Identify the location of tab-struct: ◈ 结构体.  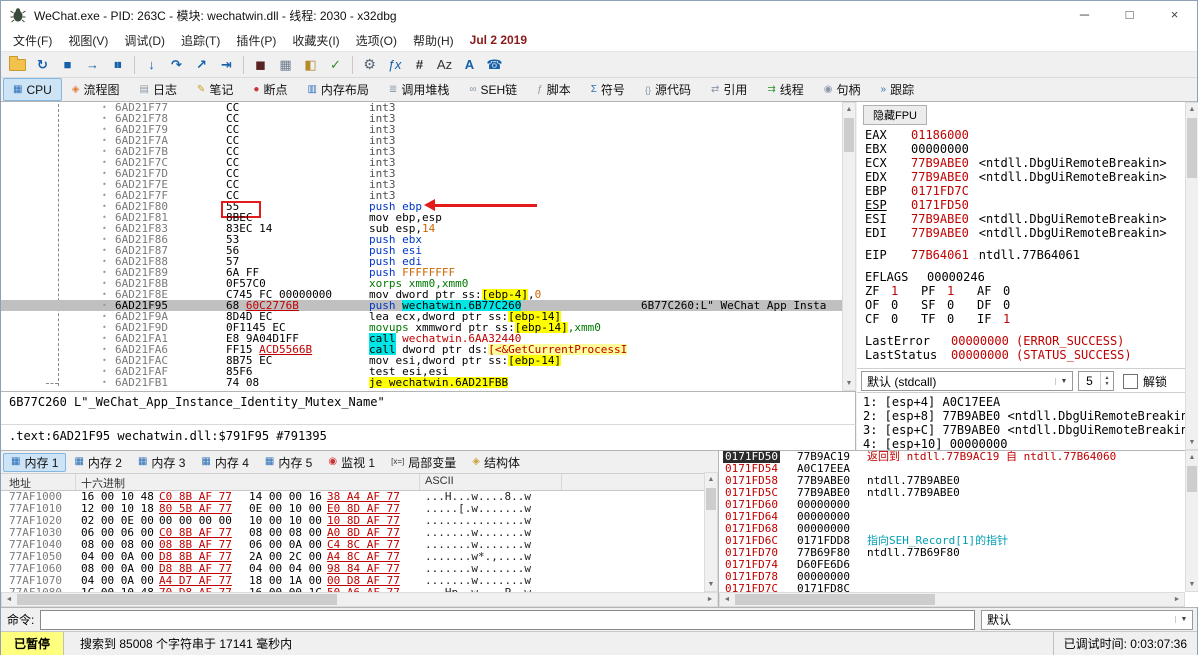
(496, 462).